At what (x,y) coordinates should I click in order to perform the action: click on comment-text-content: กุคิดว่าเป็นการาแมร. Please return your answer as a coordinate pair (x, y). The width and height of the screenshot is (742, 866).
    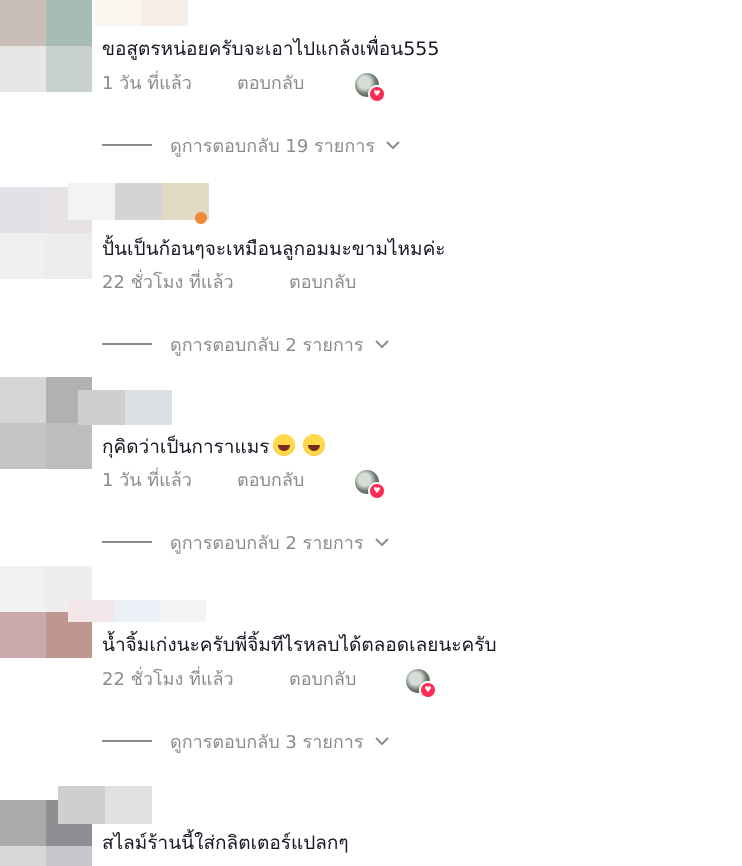
    Looking at the image, I should click on (186, 447).